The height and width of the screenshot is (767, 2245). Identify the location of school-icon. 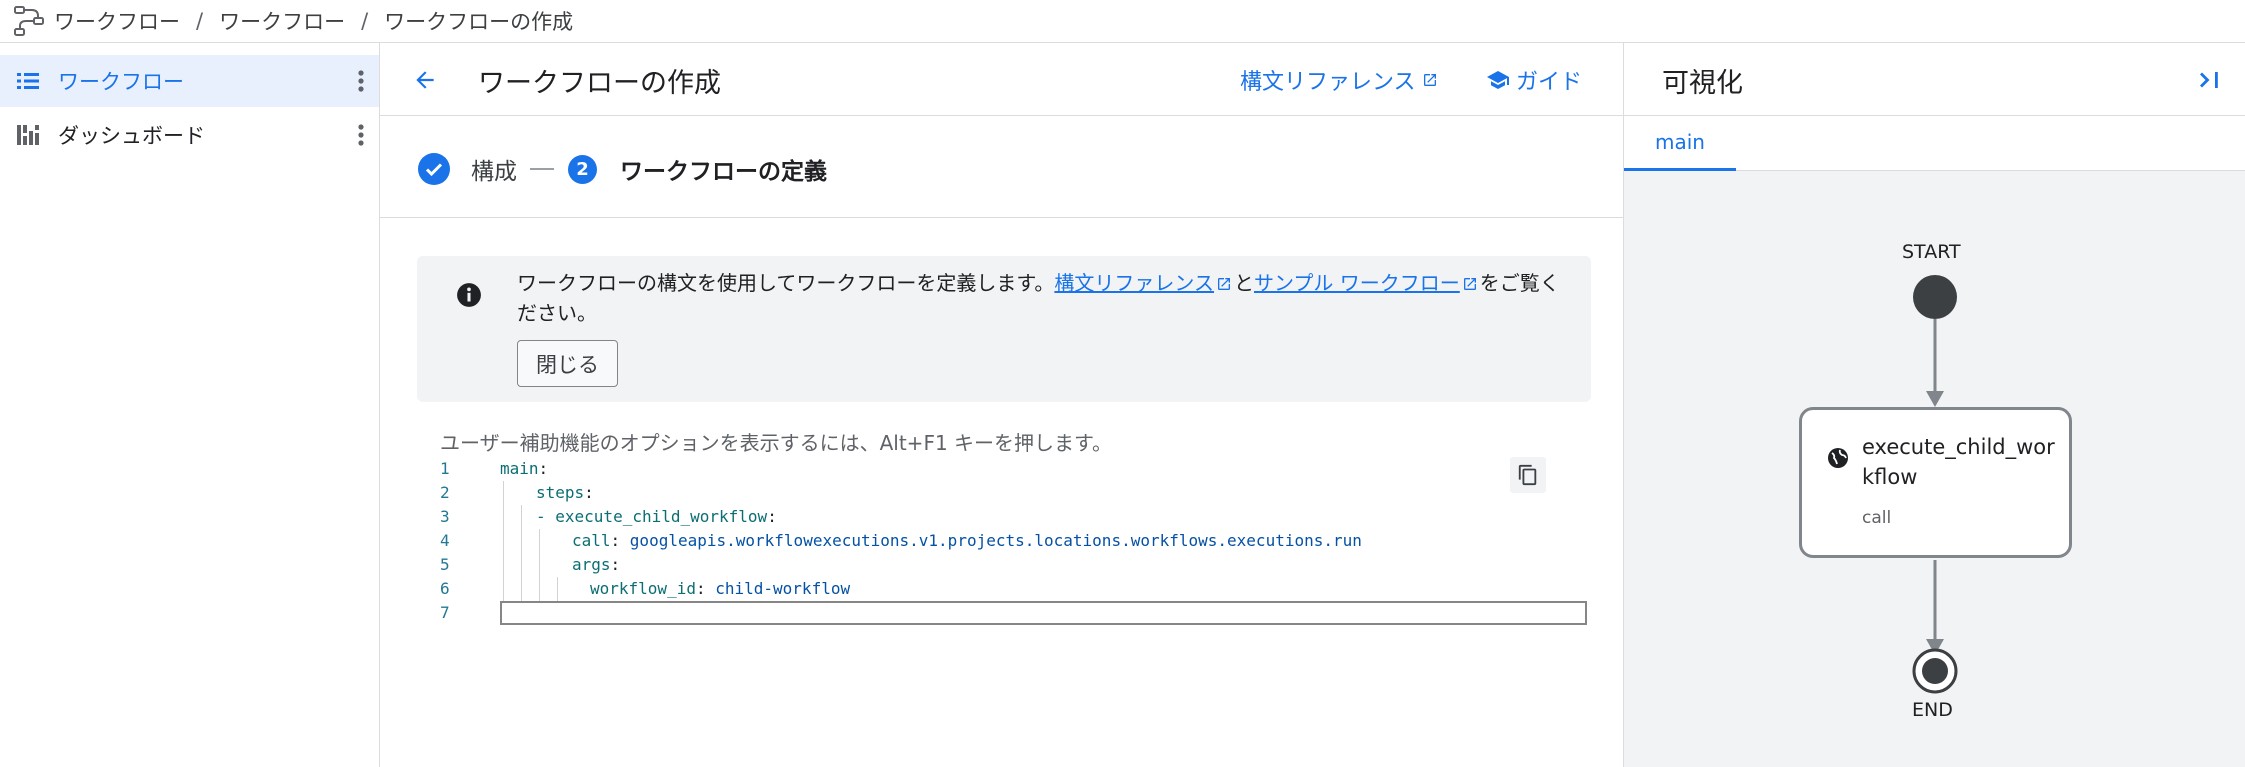
(1498, 80).